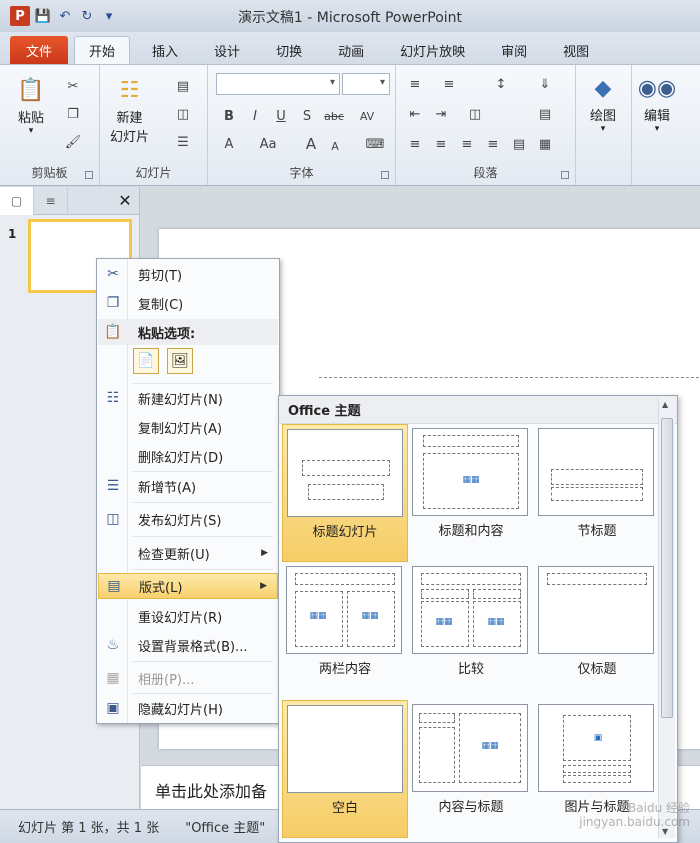 The image size is (700, 843). What do you see at coordinates (73, 114) in the screenshot?
I see `copy-icon: ❐` at bounding box center [73, 114].